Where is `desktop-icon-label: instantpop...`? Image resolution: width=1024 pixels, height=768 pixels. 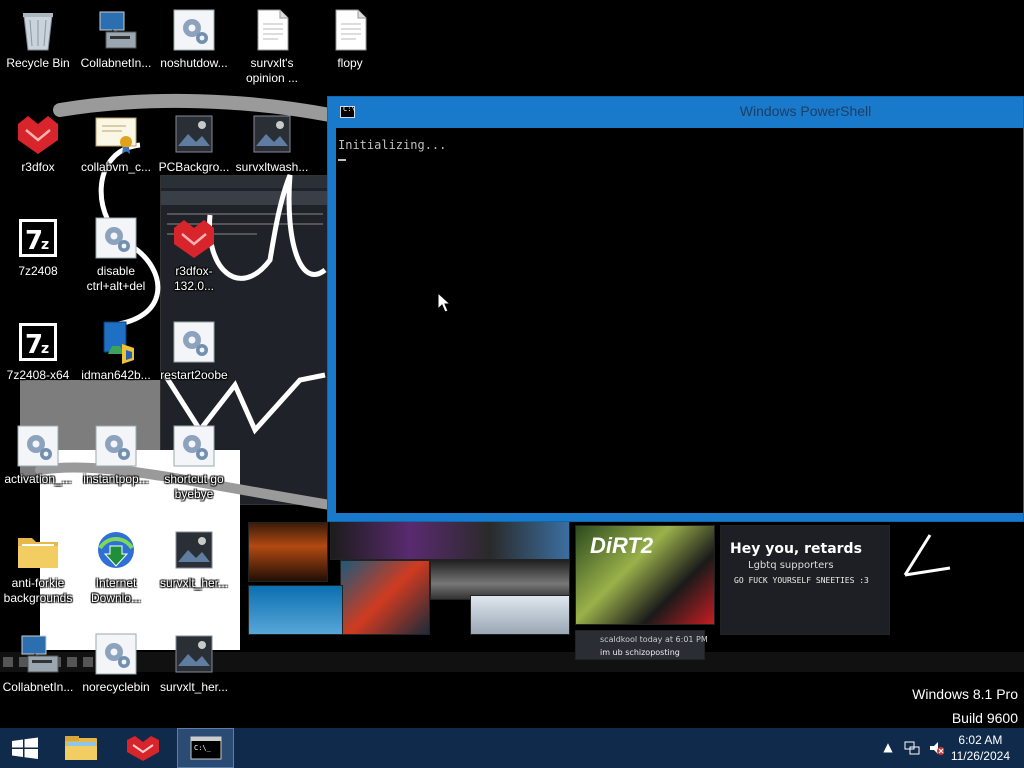
desktop-icon-label: instantpop... is located at coordinates (116, 479).